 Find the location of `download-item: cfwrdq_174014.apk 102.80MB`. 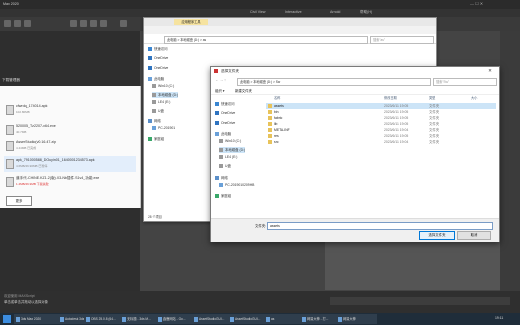

download-item: cfwrdq_174014.apk 102.80MB is located at coordinates (70, 110).